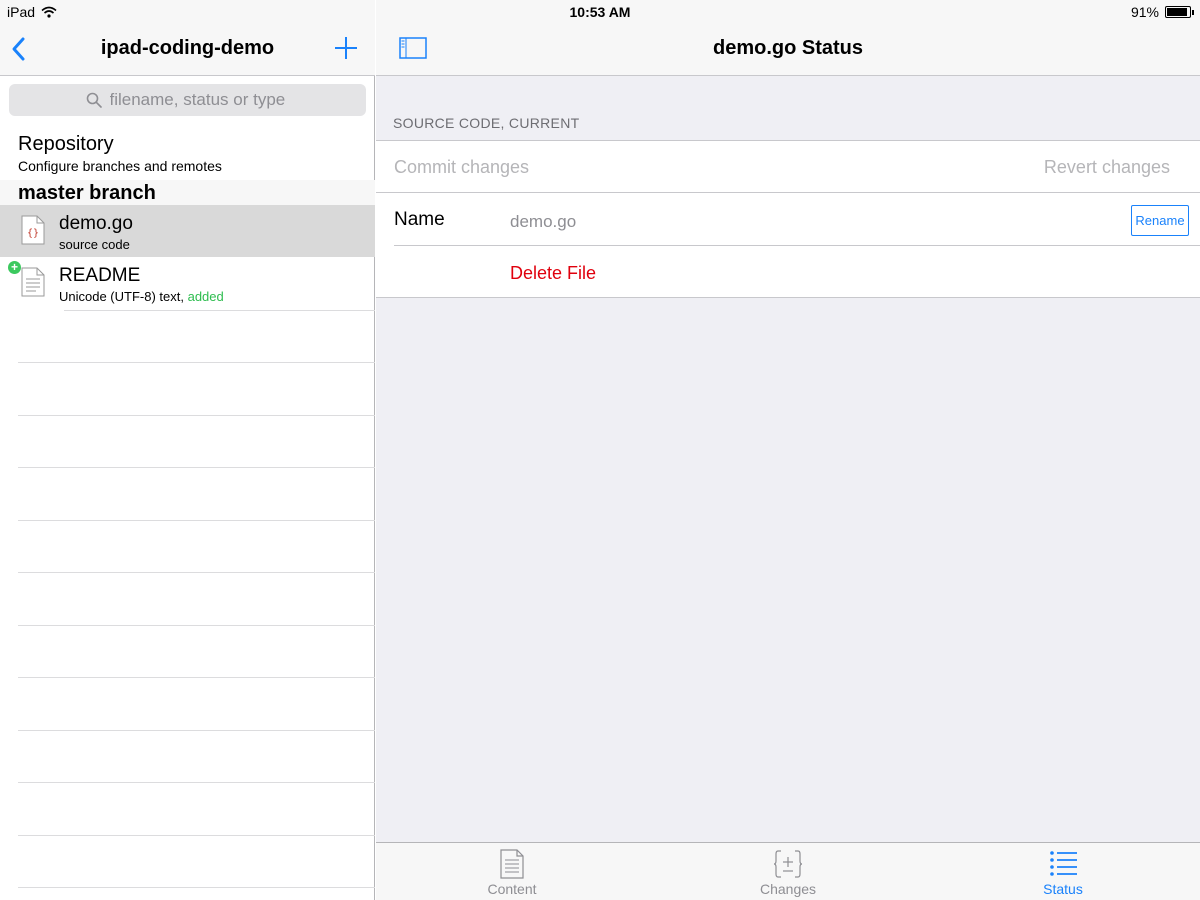 The image size is (1200, 900). I want to click on commit-changes-button: Commit changes, so click(461, 167).